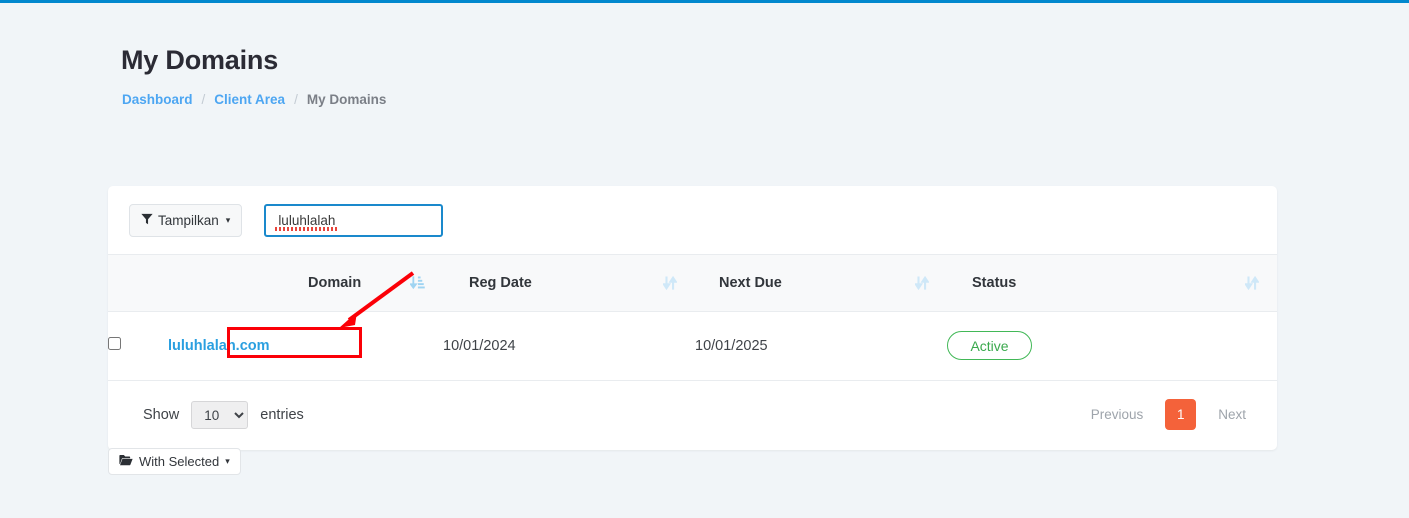  Describe the element at coordinates (417, 283) in the screenshot. I see `sort-amount-down-icon` at that location.